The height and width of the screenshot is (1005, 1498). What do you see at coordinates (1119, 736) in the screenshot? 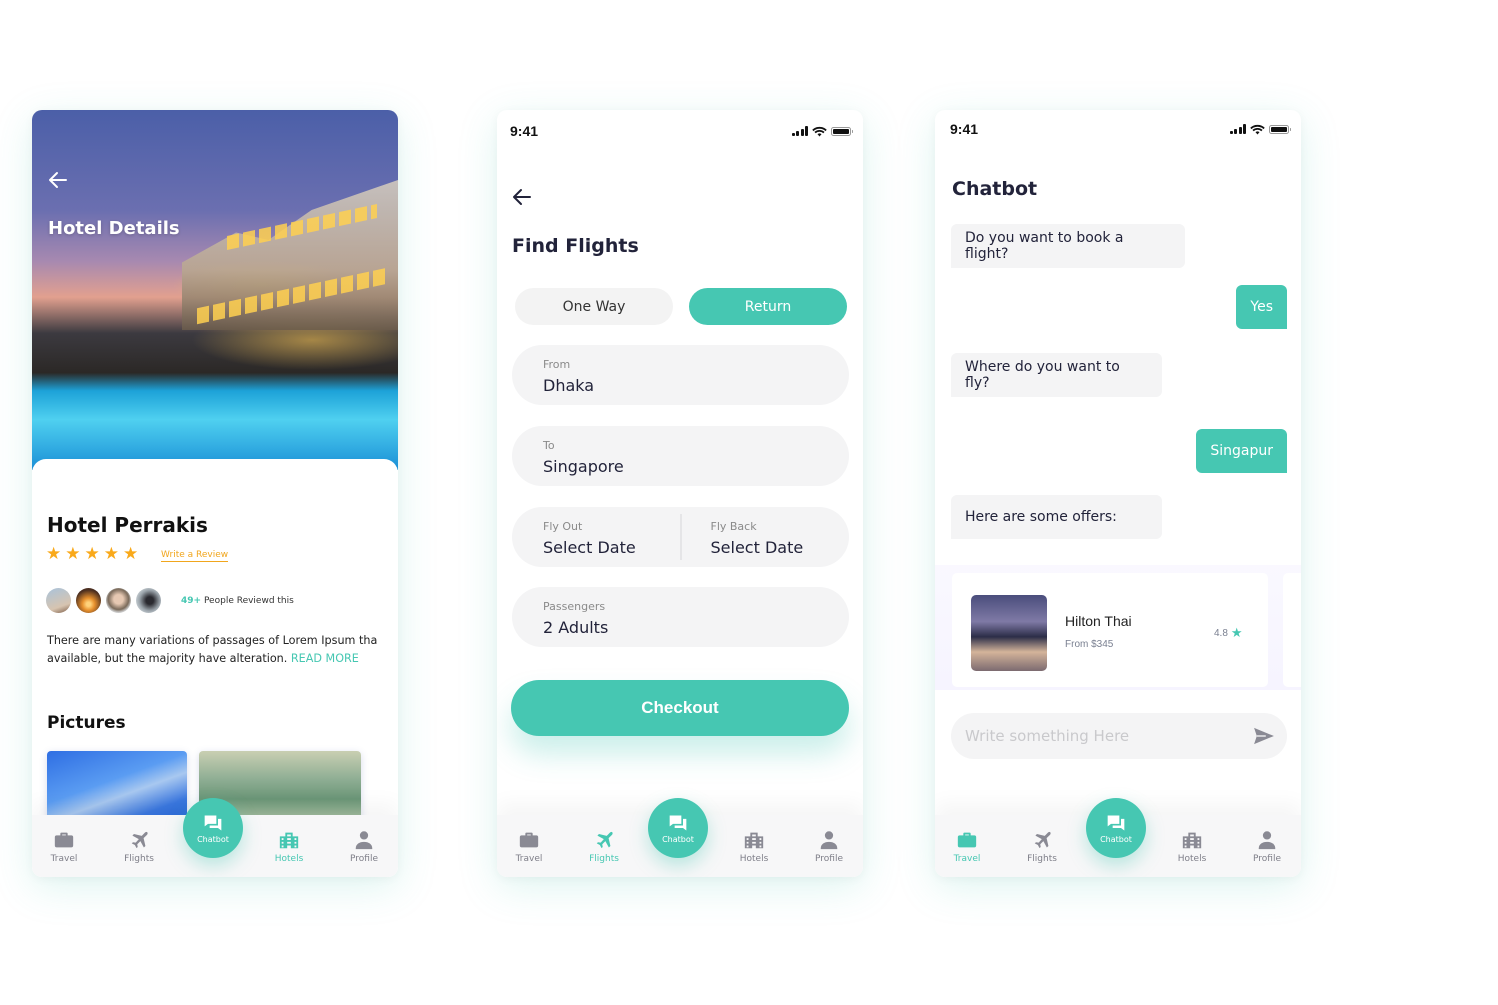
I see `message-input` at bounding box center [1119, 736].